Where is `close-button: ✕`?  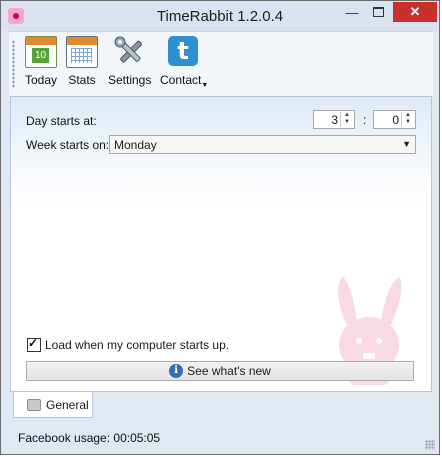
close-button: ✕ is located at coordinates (415, 12).